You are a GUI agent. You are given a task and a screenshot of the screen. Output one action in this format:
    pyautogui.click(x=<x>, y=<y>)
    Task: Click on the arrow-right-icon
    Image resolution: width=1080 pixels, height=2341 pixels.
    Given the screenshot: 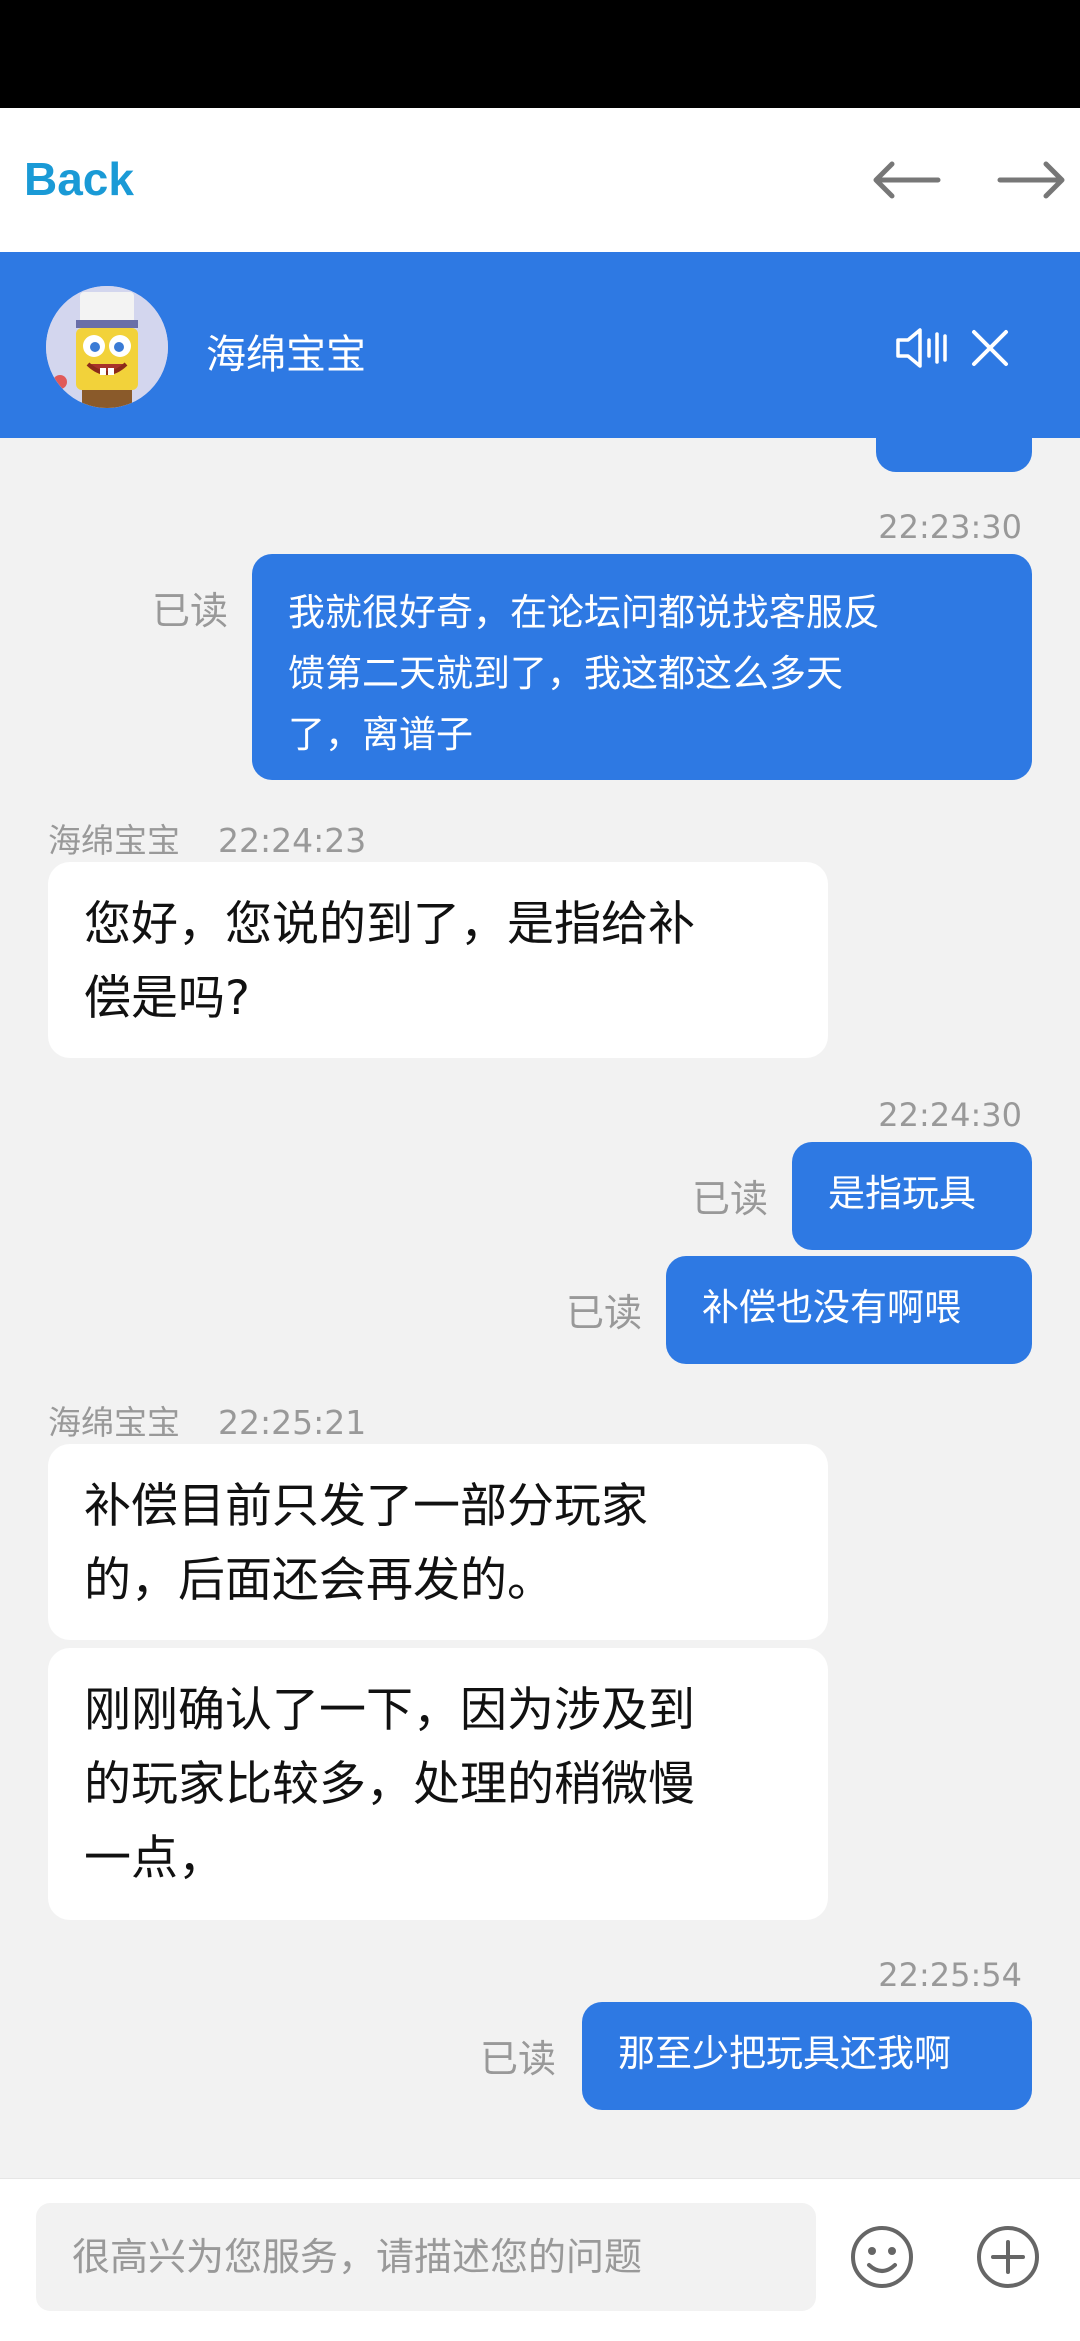 What is the action you would take?
    pyautogui.click(x=1032, y=180)
    